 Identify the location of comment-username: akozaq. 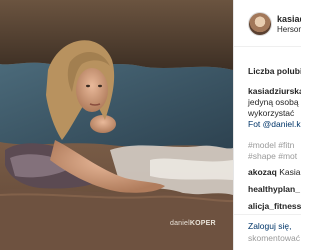
(262, 172).